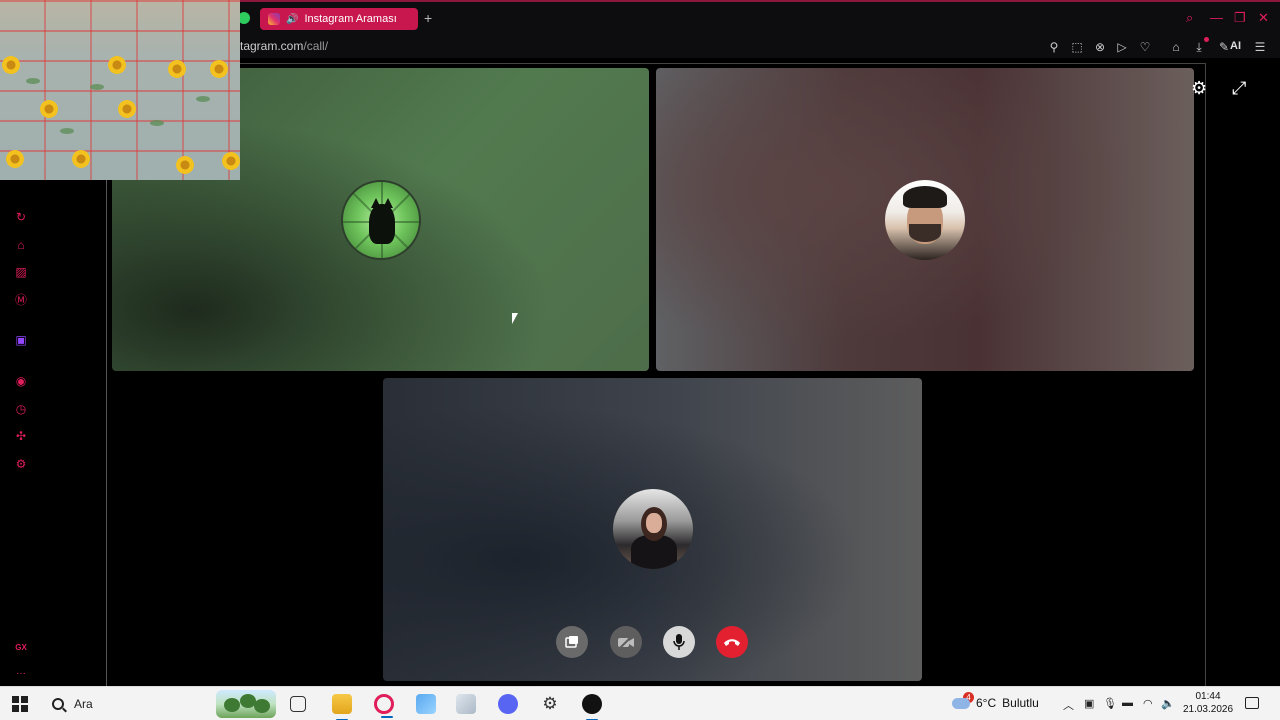 The image size is (1280, 720). Describe the element at coordinates (1199, 47) in the screenshot. I see `download-icon: ⤓` at that location.